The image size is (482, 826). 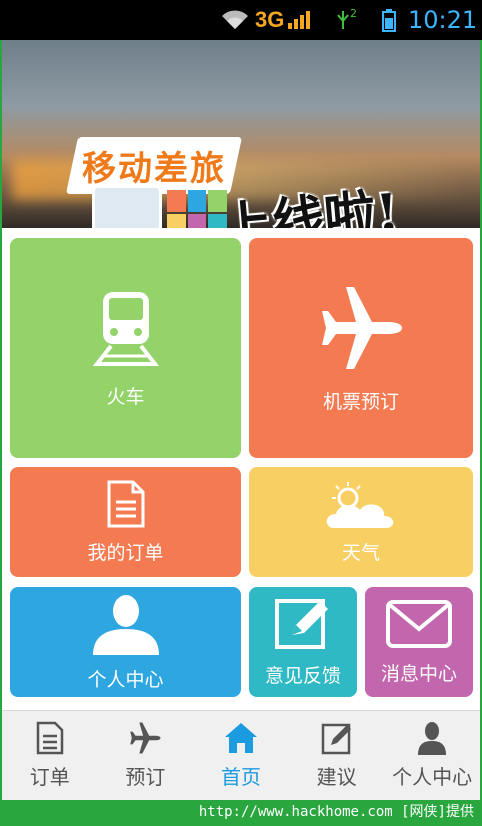 What do you see at coordinates (443, 20) in the screenshot?
I see `clock: 10:21` at bounding box center [443, 20].